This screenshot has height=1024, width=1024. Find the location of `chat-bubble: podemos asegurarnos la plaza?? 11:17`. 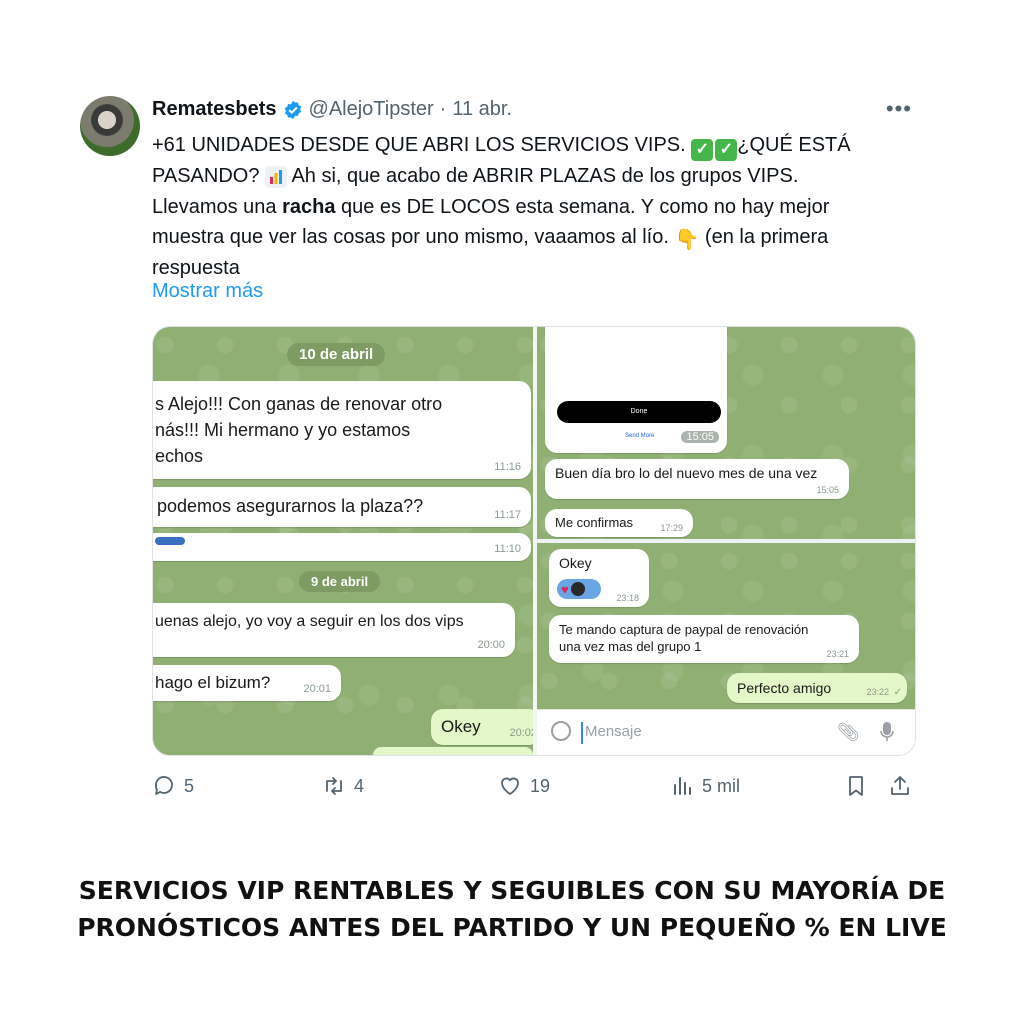

chat-bubble: podemos asegurarnos la plaza?? 11:17 is located at coordinates (342, 507).